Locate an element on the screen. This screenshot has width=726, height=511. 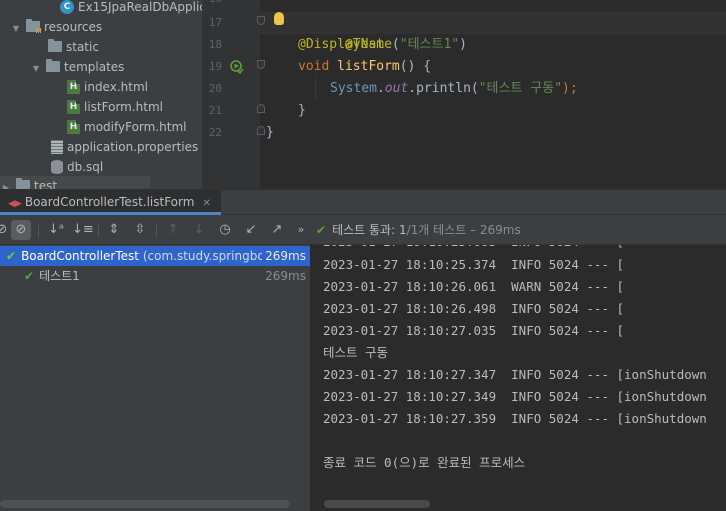
tree-item-db-sql: db.sql is located at coordinates (77, 167).